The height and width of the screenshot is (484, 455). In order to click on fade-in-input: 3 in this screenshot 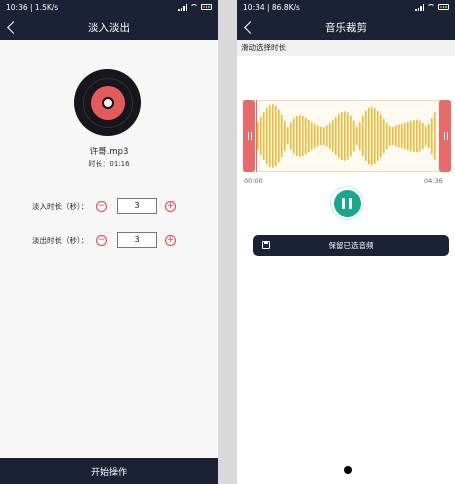, I will do `click(137, 206)`.